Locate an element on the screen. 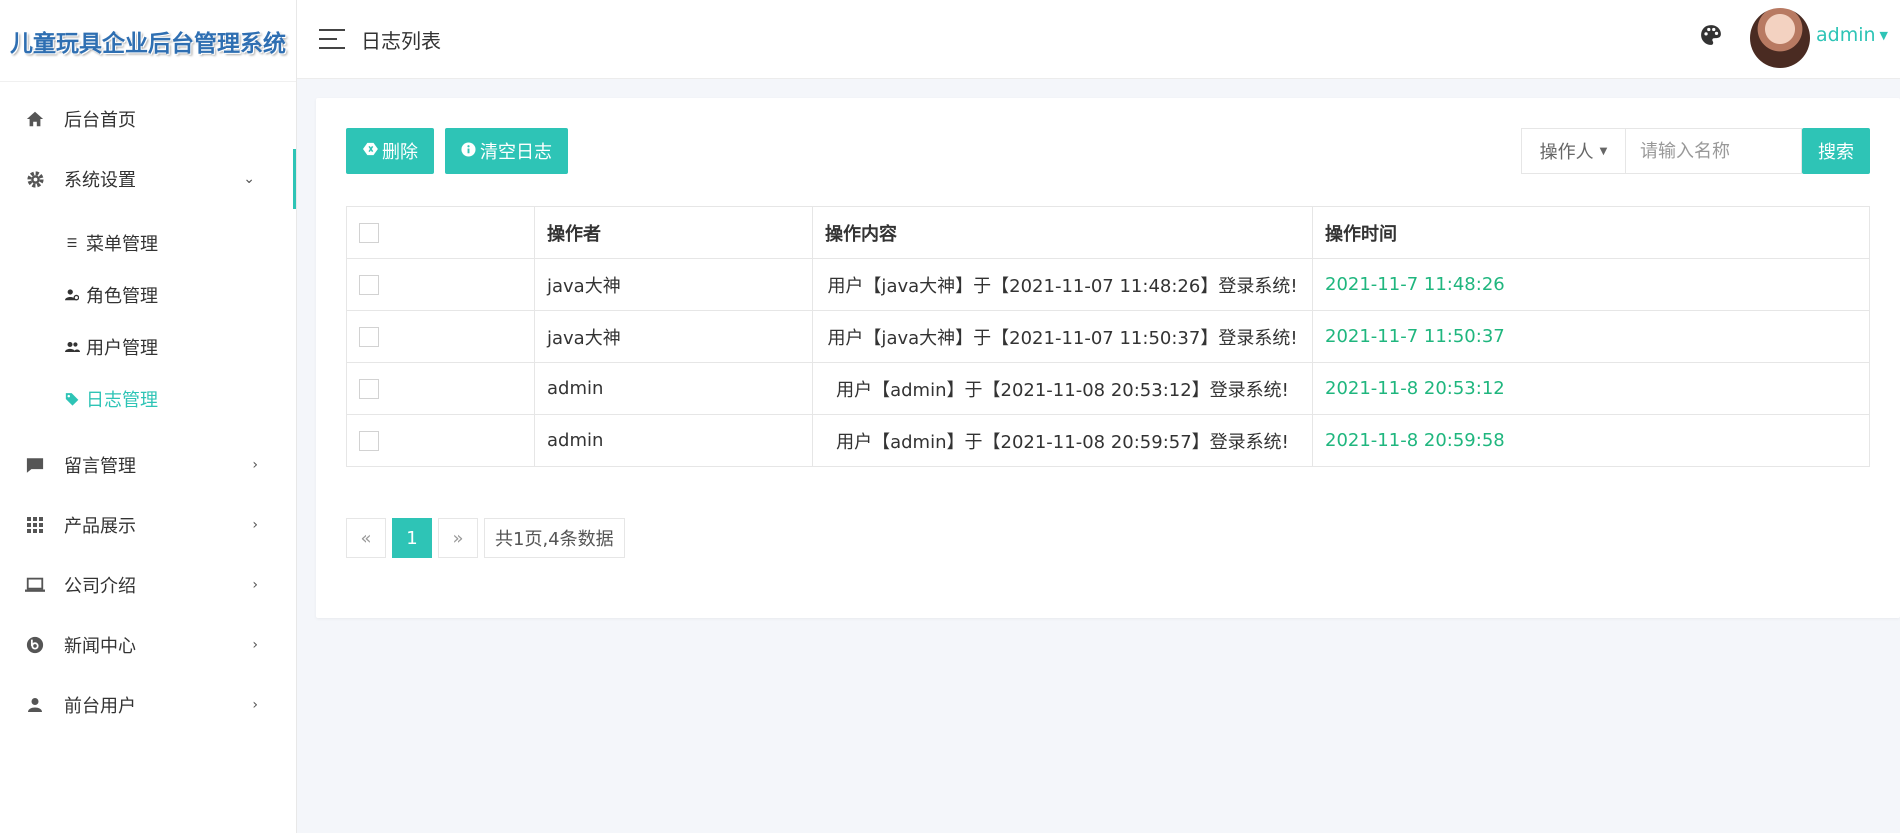 The image size is (1900, 833). sidebar-menu: 后台首页 系统设置 ⌄ is located at coordinates (148, 145).